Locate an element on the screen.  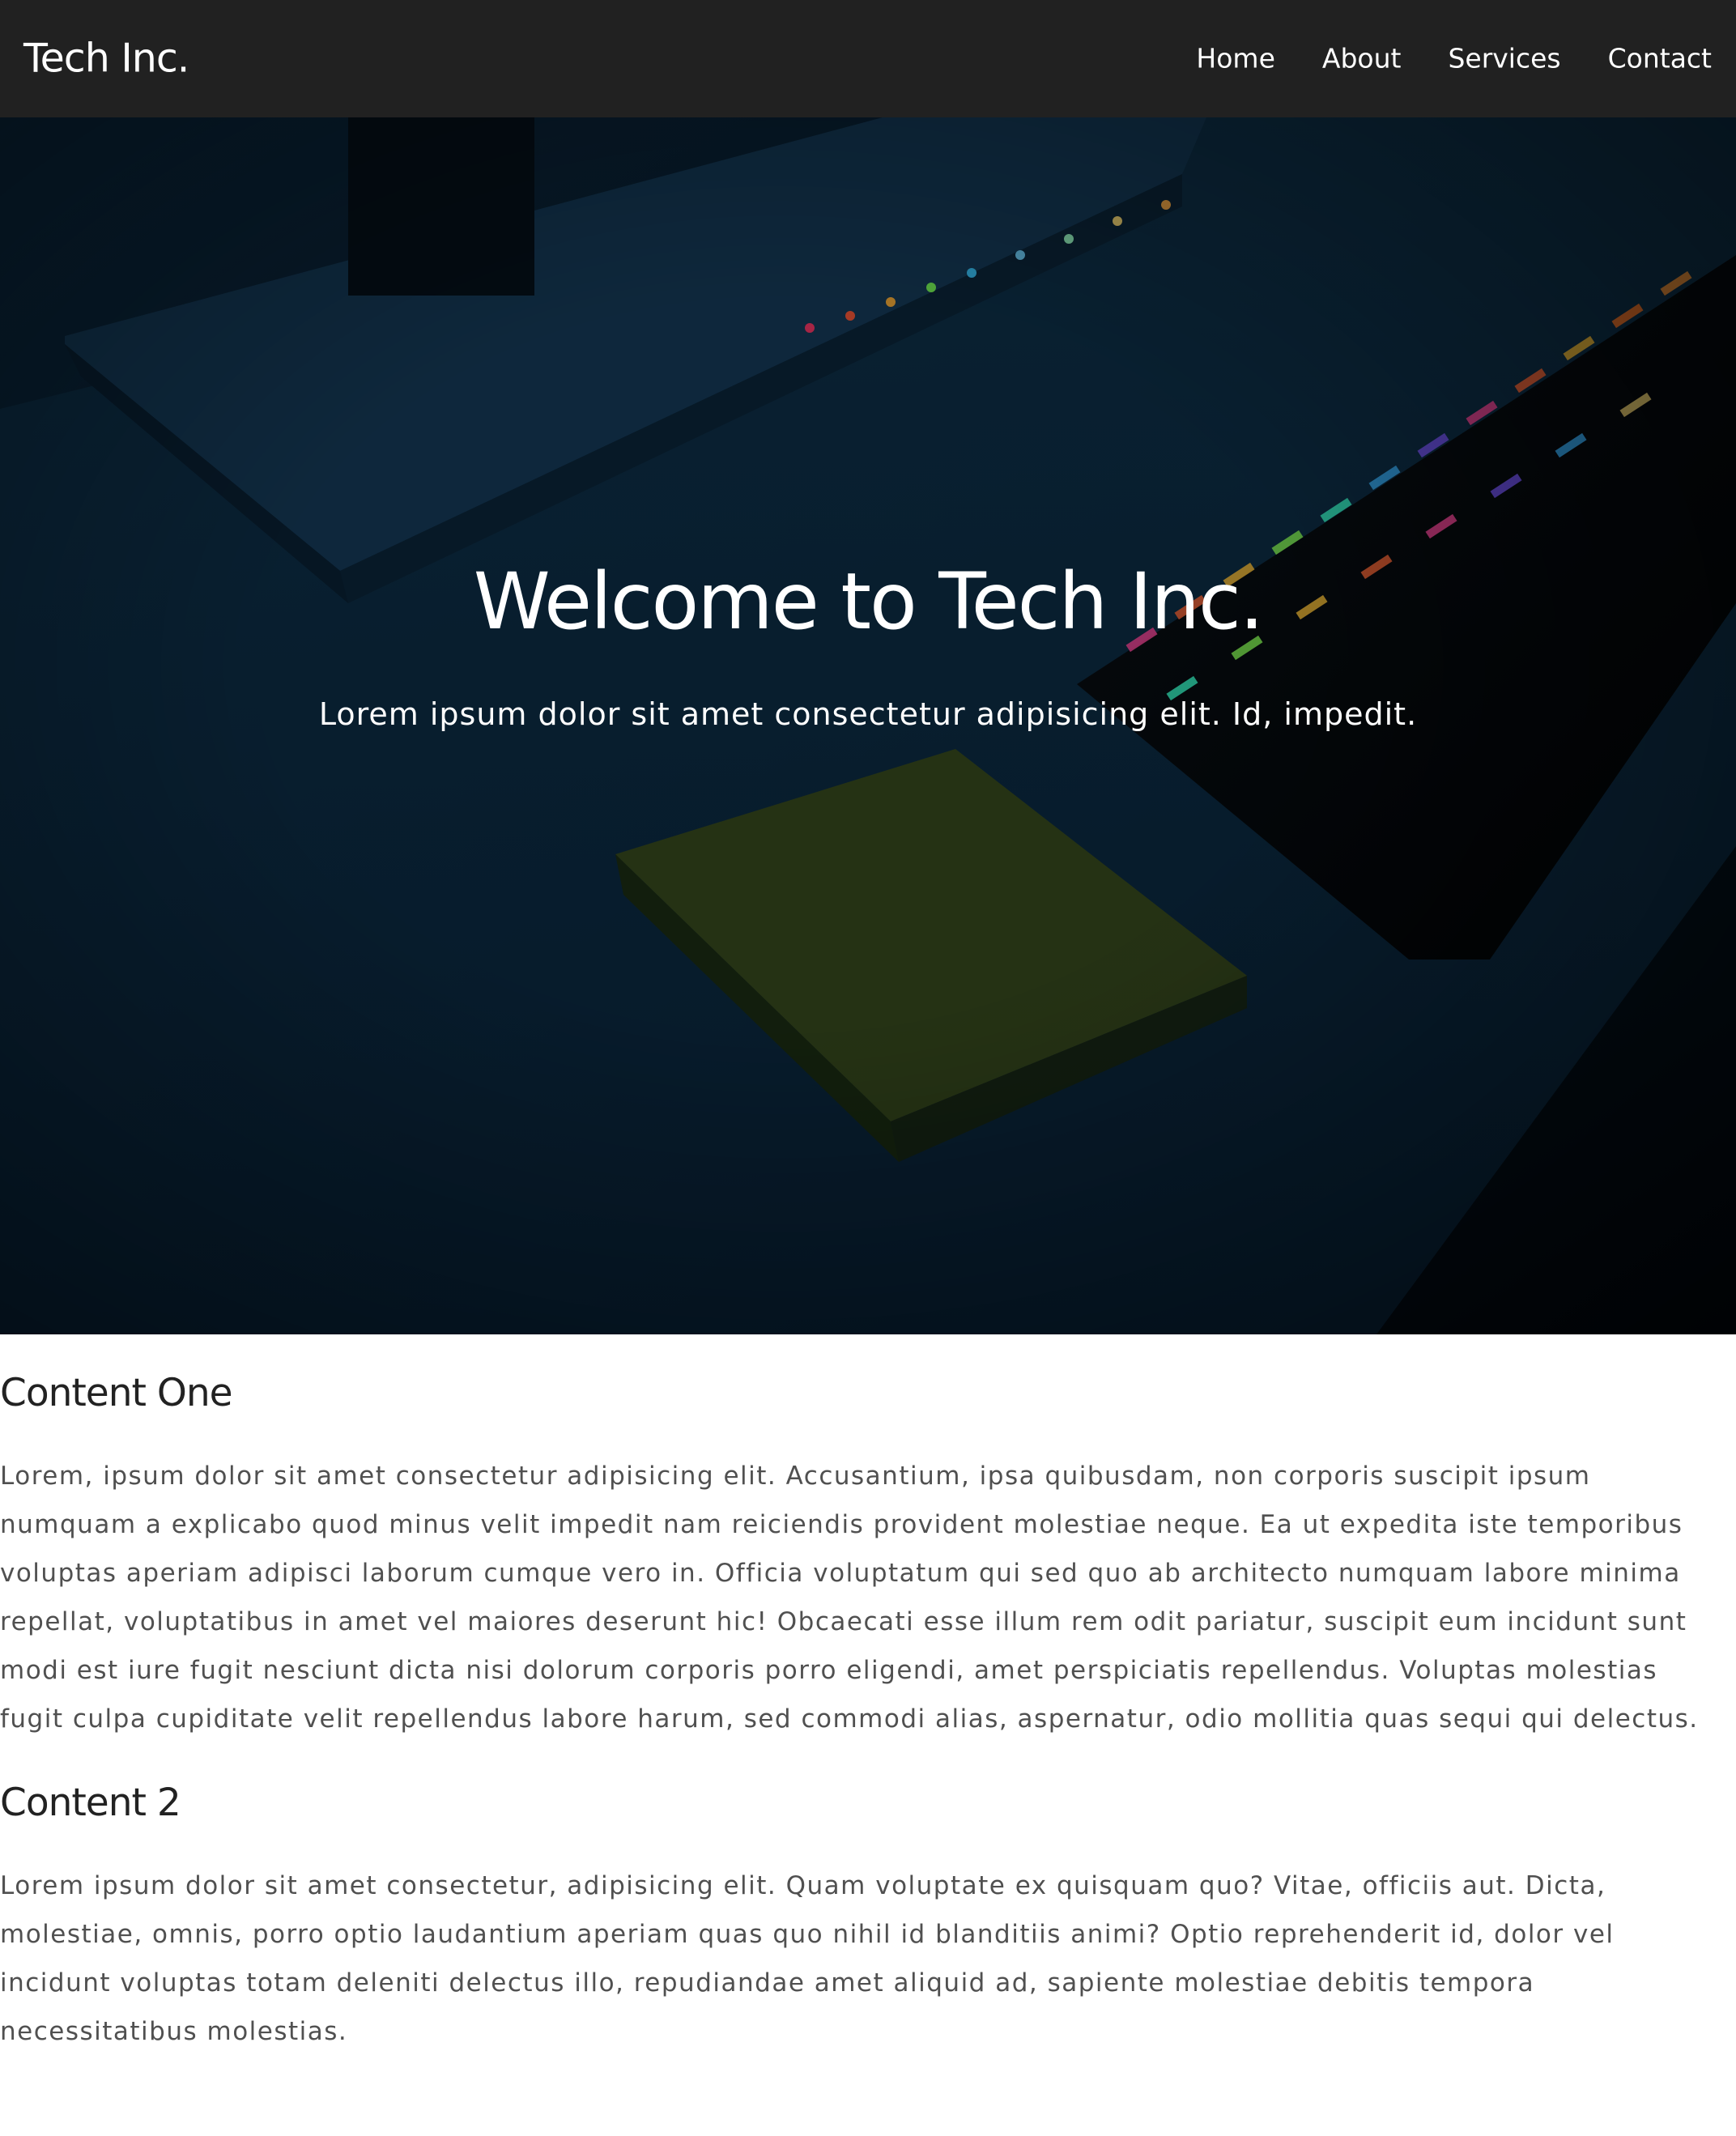
nav-link-contact: Contact is located at coordinates (1660, 58).